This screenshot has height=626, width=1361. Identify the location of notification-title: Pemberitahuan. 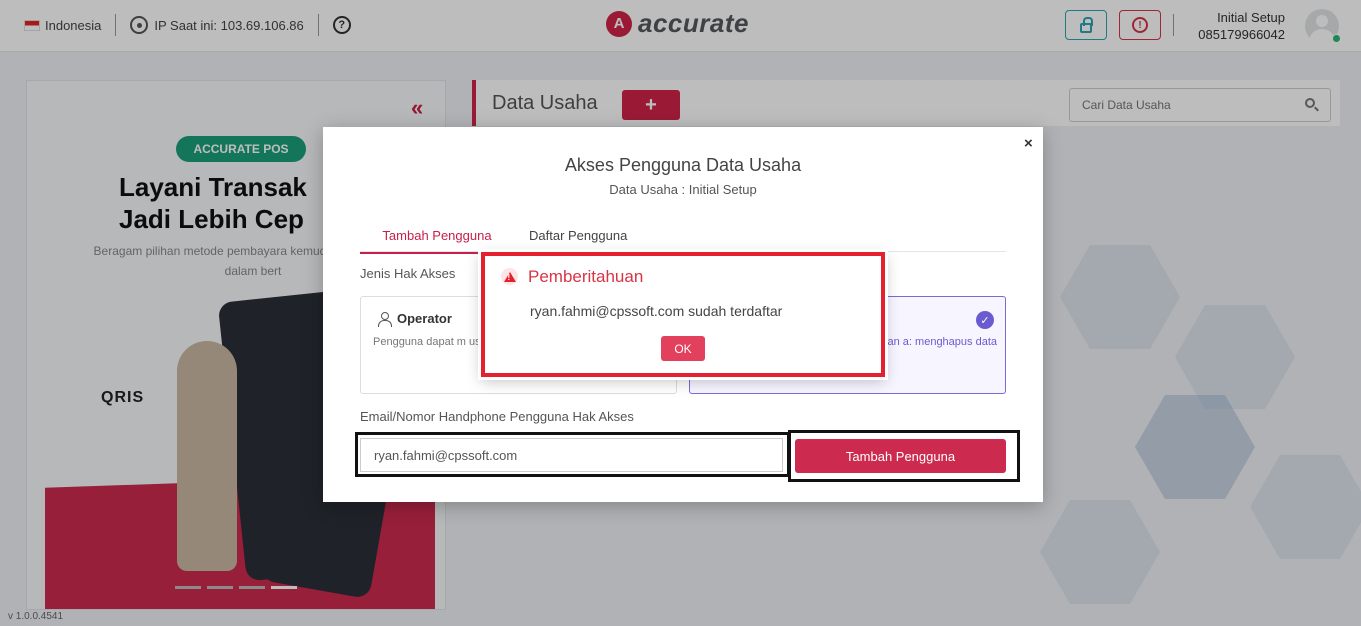
(586, 276).